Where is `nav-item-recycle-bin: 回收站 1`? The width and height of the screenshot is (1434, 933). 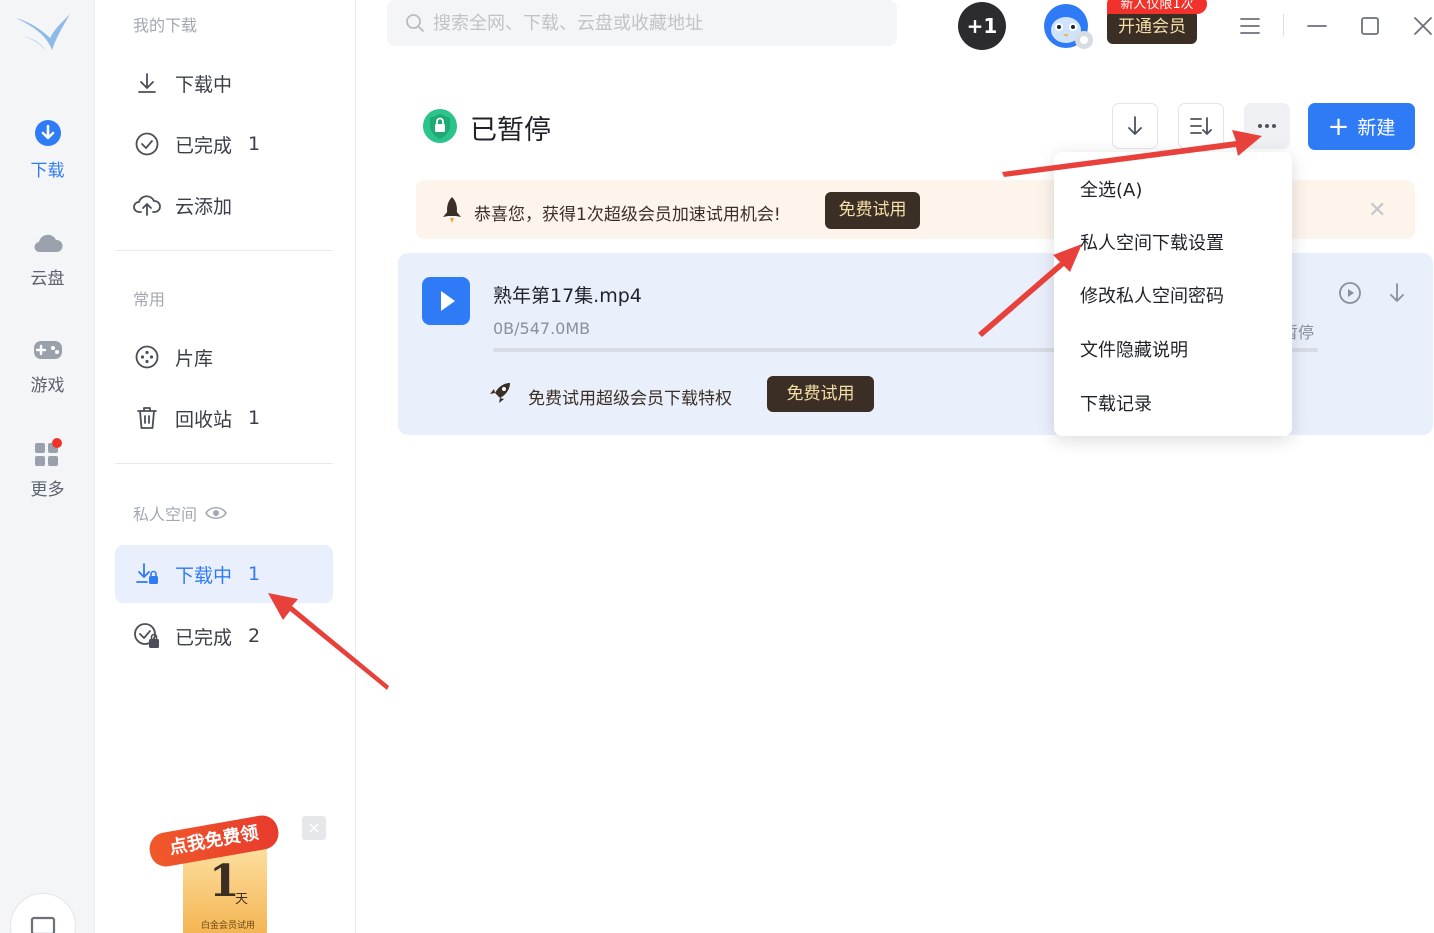 nav-item-recycle-bin: 回收站 1 is located at coordinates (224, 418).